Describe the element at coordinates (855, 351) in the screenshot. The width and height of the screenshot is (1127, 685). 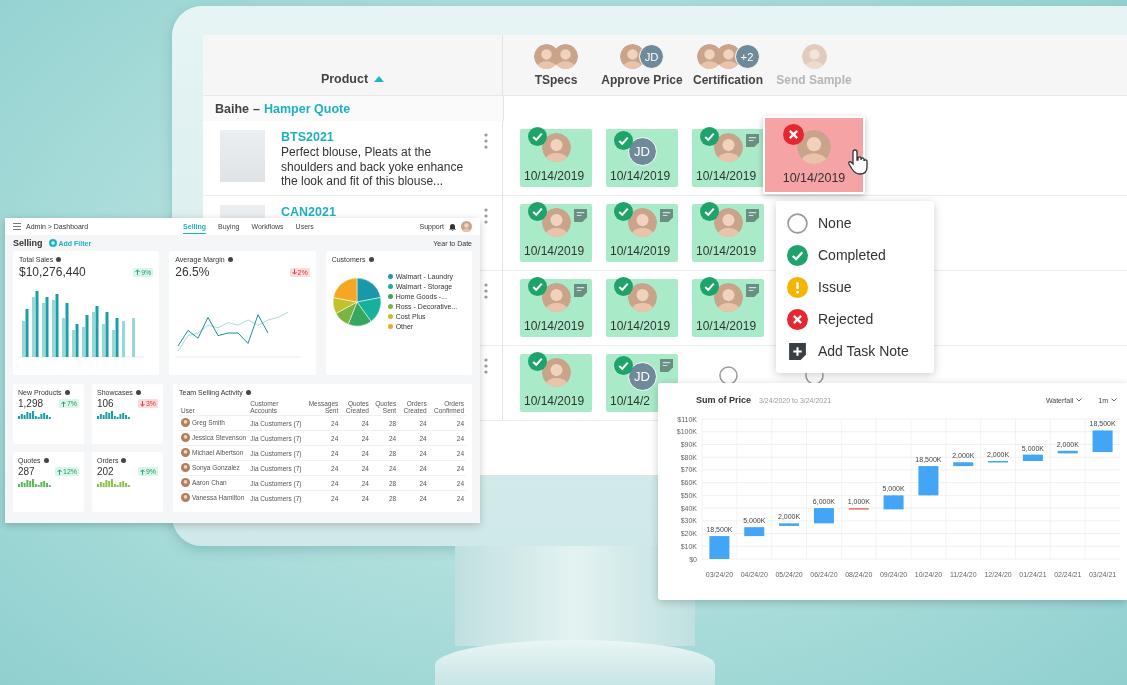
I see `menu-item: Add Task Note` at that location.